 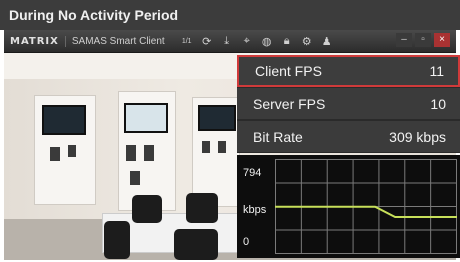 What do you see at coordinates (187, 41) in the screenshot?
I see `layout-1-1-icon: 1/1` at bounding box center [187, 41].